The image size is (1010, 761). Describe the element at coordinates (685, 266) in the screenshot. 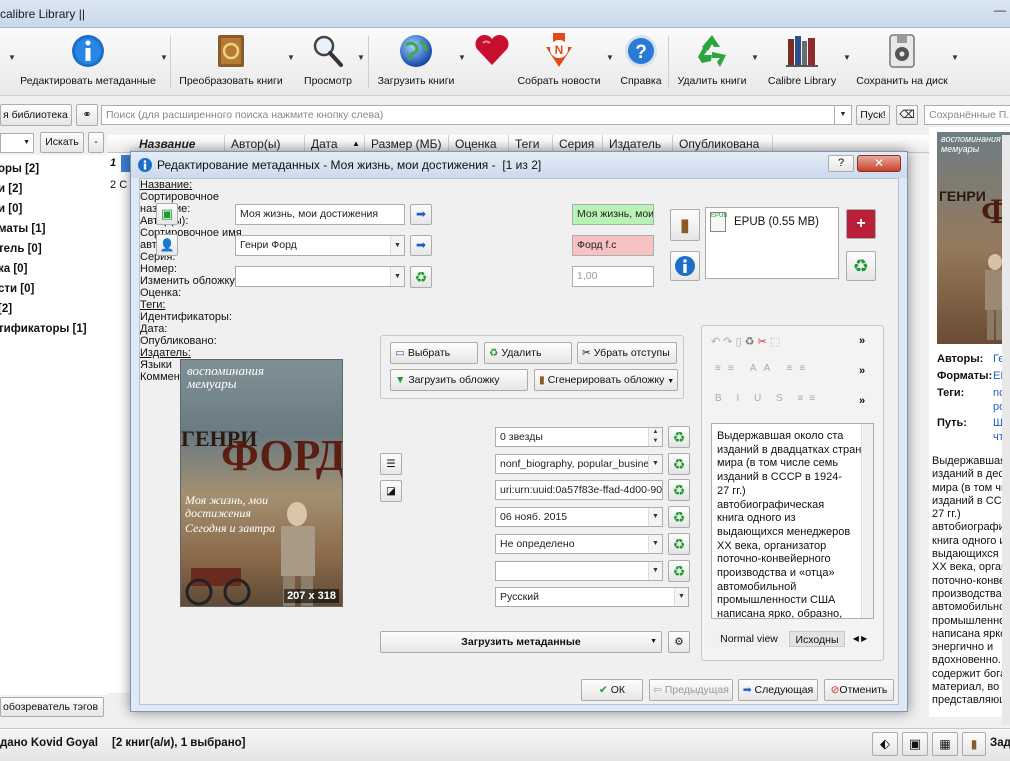

I see `format-info-icon` at that location.